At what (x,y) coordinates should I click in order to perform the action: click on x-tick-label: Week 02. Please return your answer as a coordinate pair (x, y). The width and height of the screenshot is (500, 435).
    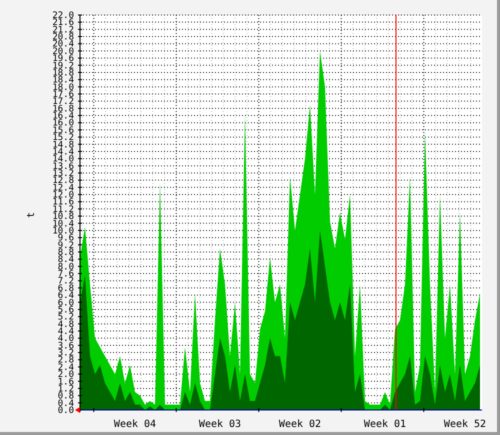
    Looking at the image, I should click on (300, 424).